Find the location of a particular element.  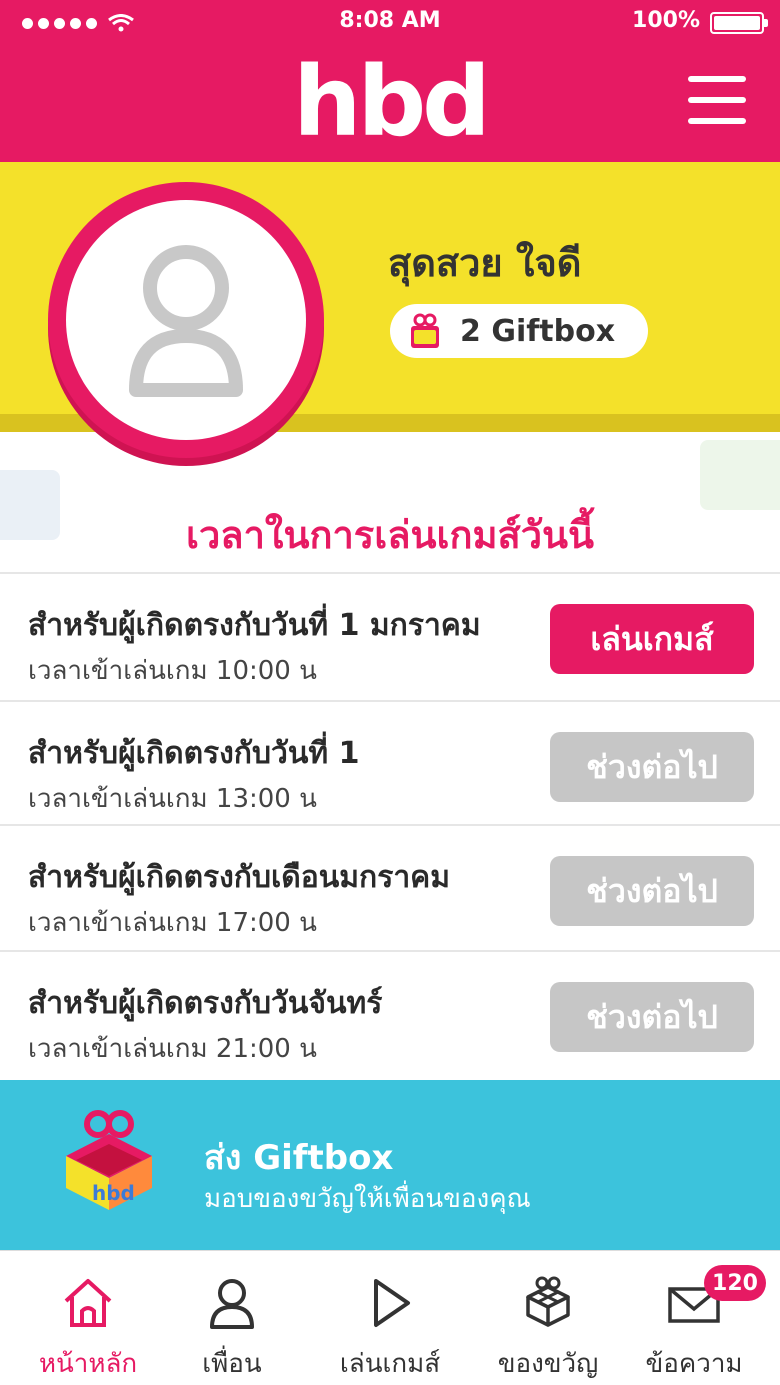

gift-icon is located at coordinates (548, 1301).